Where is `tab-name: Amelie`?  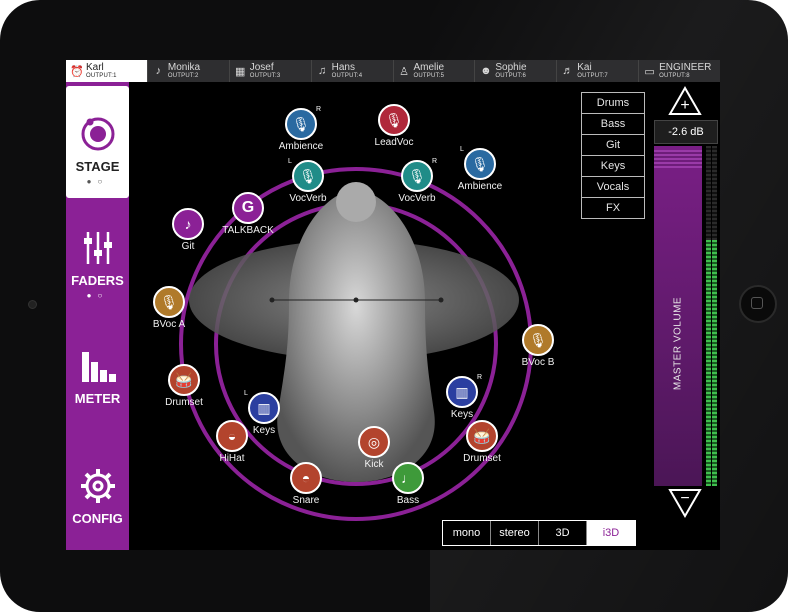 tab-name: Amelie is located at coordinates (429, 67).